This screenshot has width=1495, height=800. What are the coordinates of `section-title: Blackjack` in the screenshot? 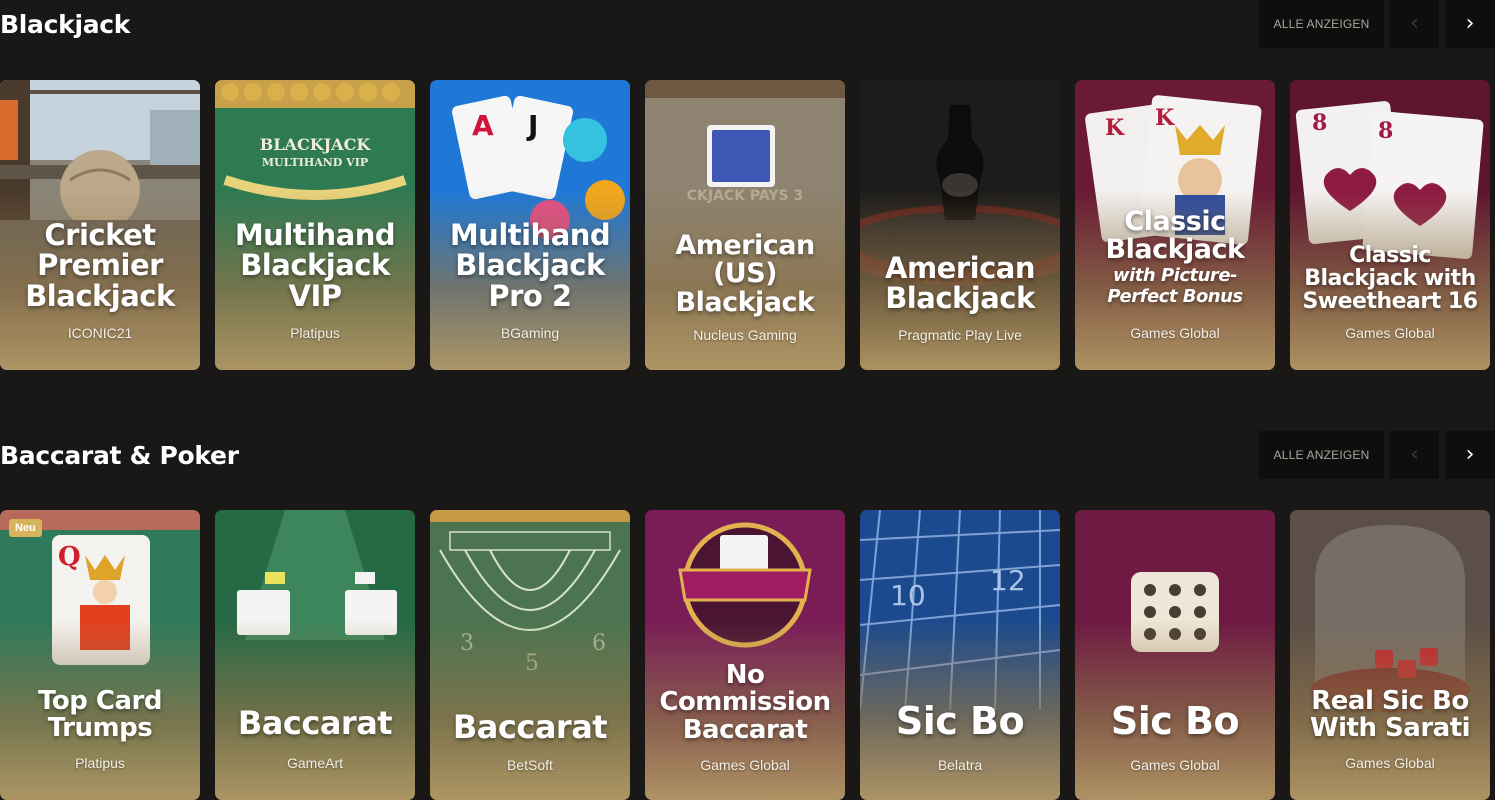 It's located at (65, 24).